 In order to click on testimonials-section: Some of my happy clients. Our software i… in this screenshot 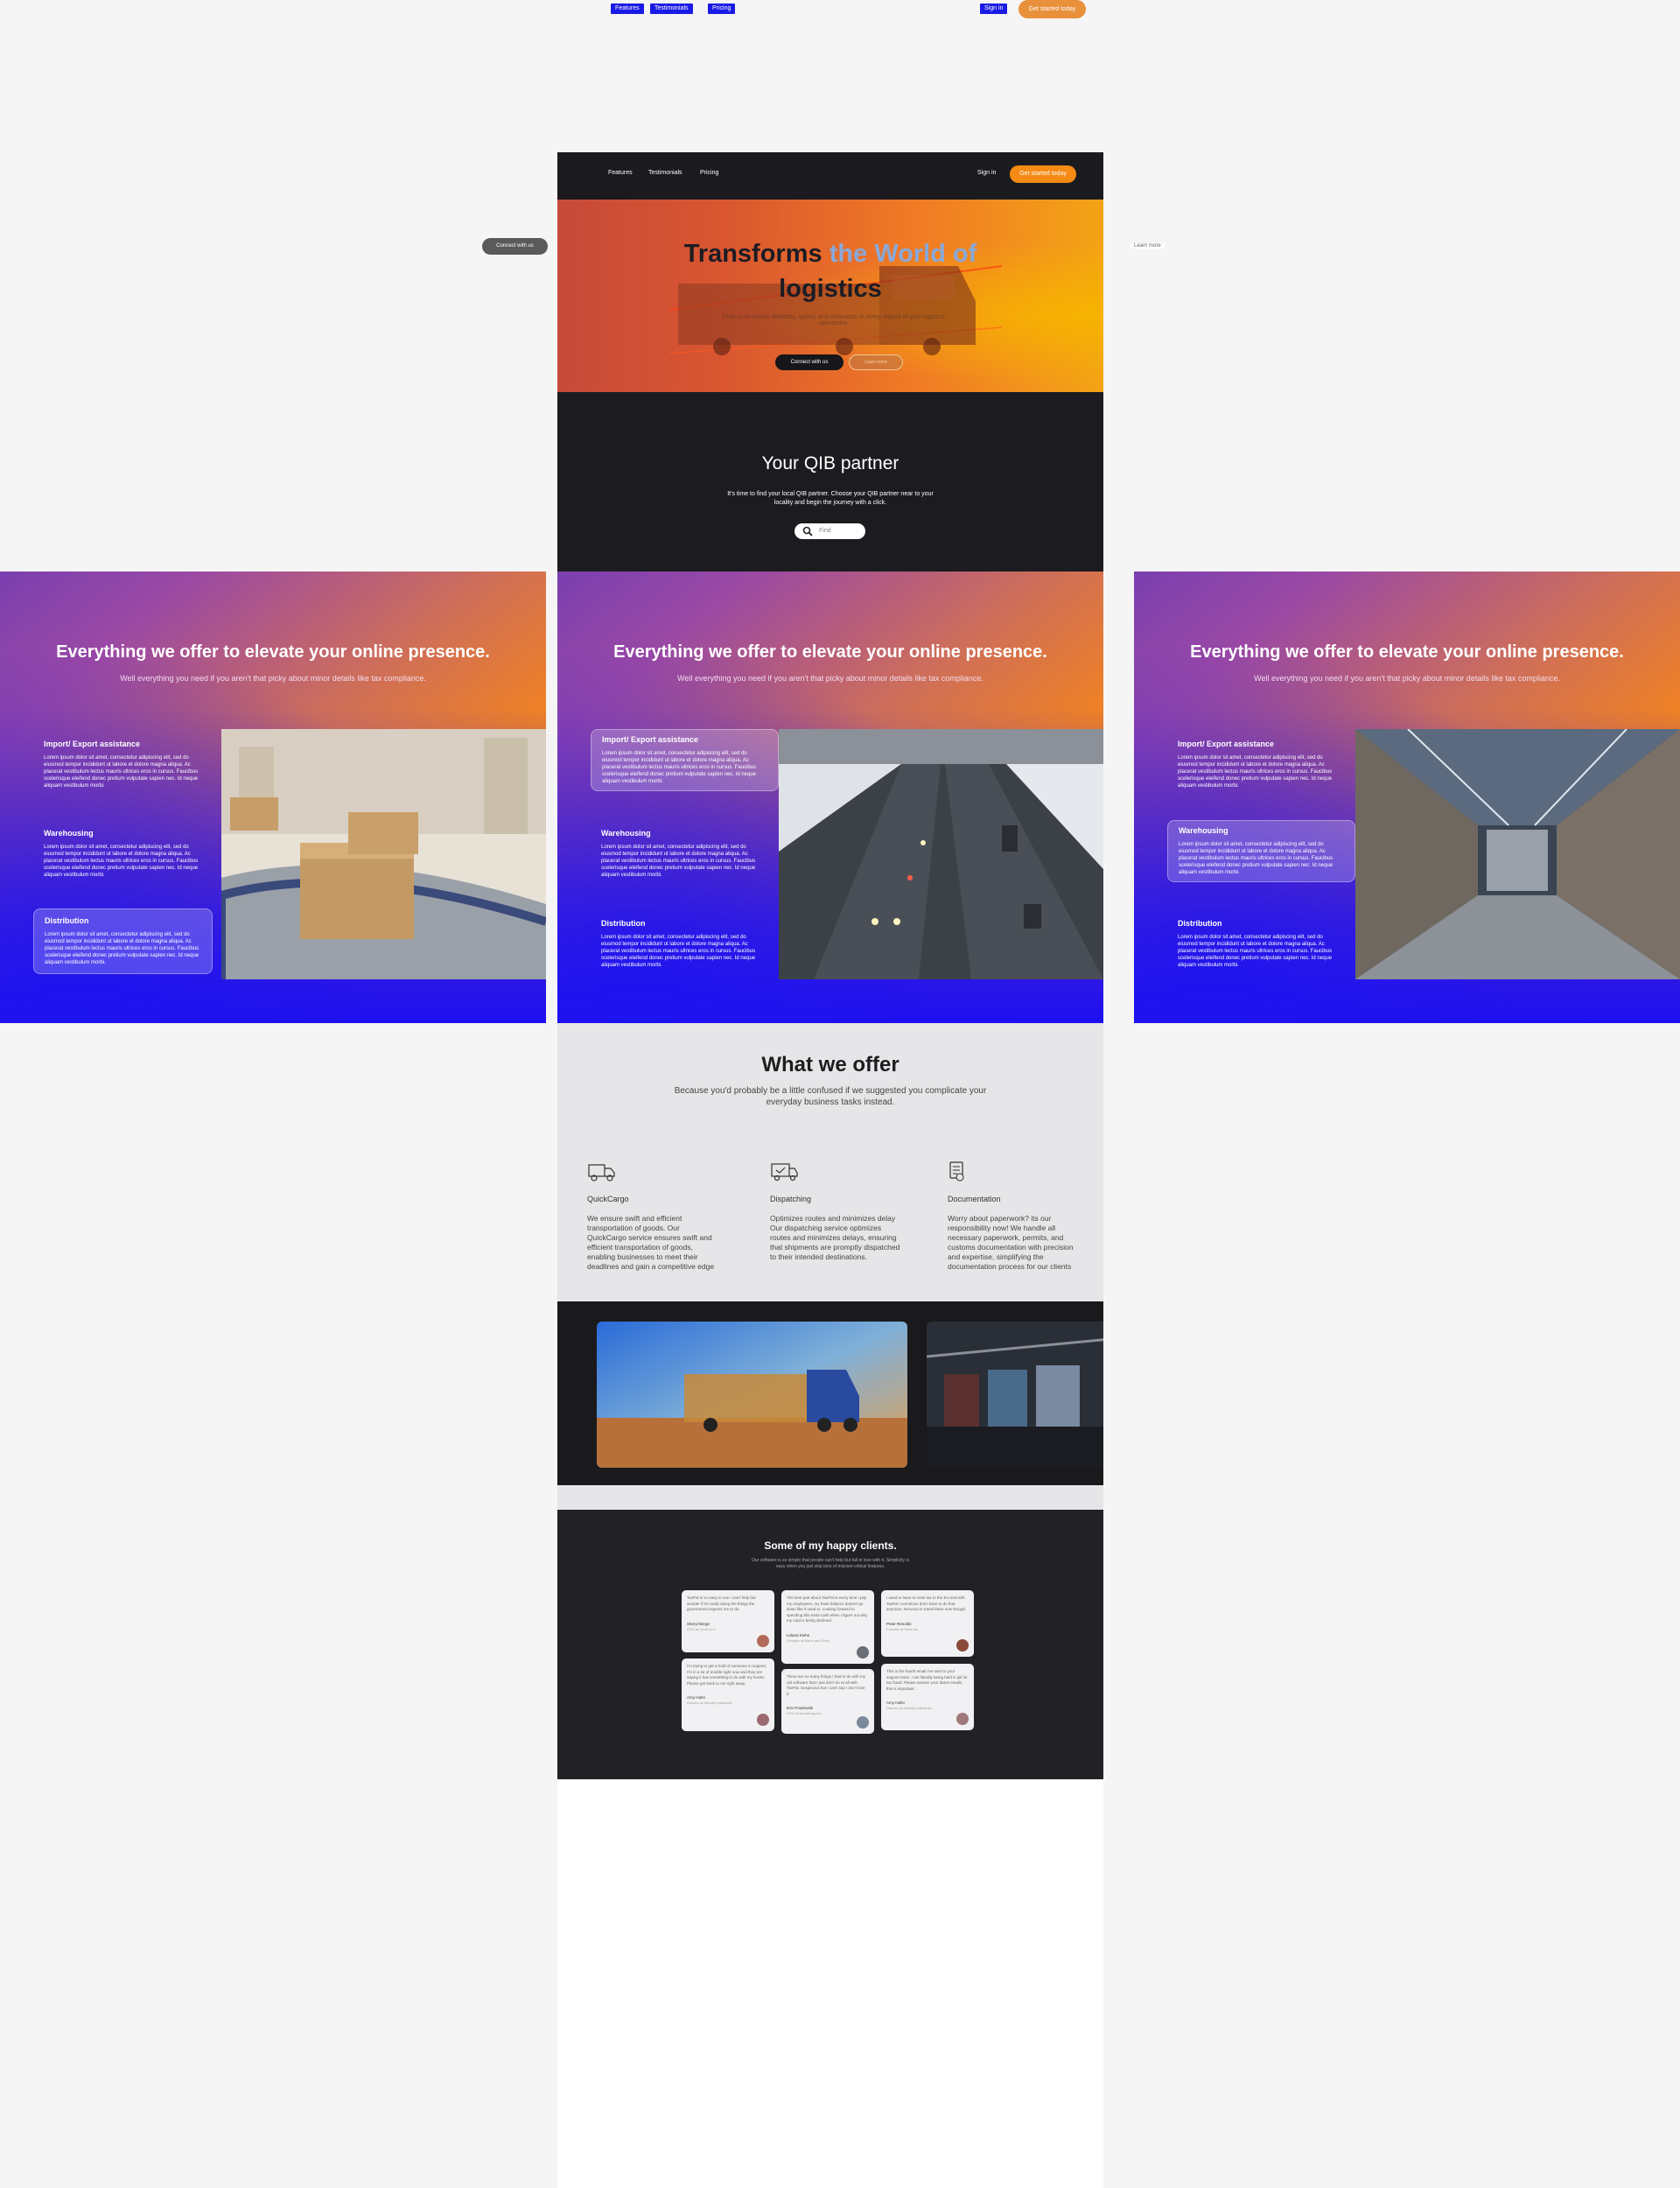, I will do `click(830, 1645)`.